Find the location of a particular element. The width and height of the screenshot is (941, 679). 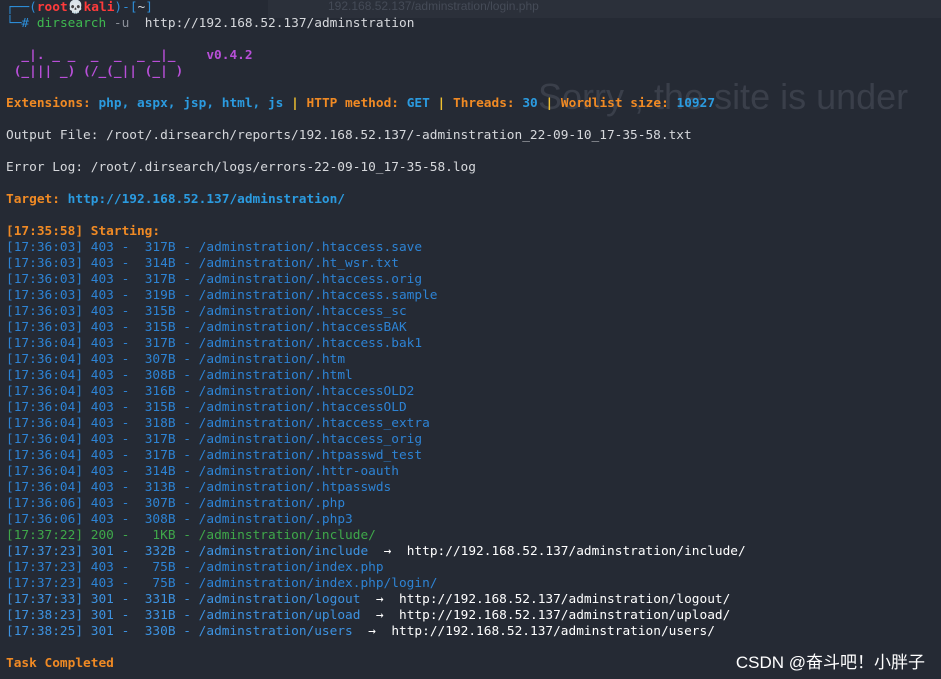

result-time: [17:37:22] is located at coordinates (45, 535).